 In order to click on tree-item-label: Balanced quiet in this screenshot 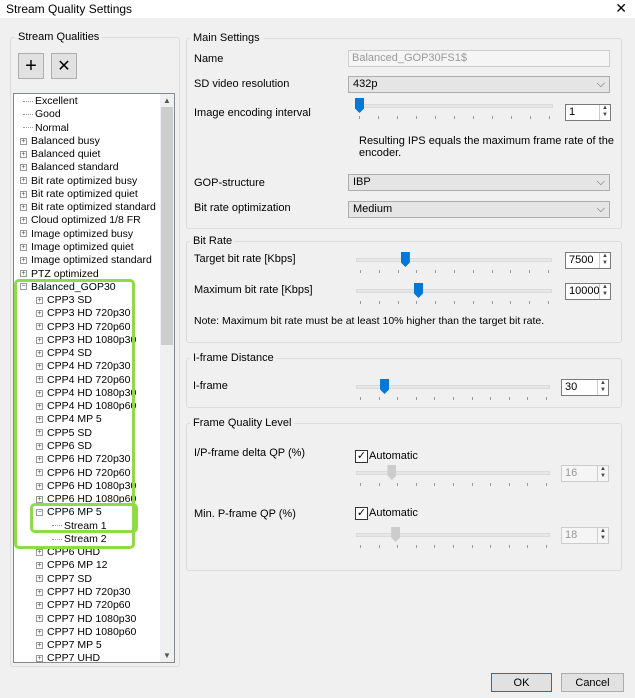, I will do `click(66, 154)`.